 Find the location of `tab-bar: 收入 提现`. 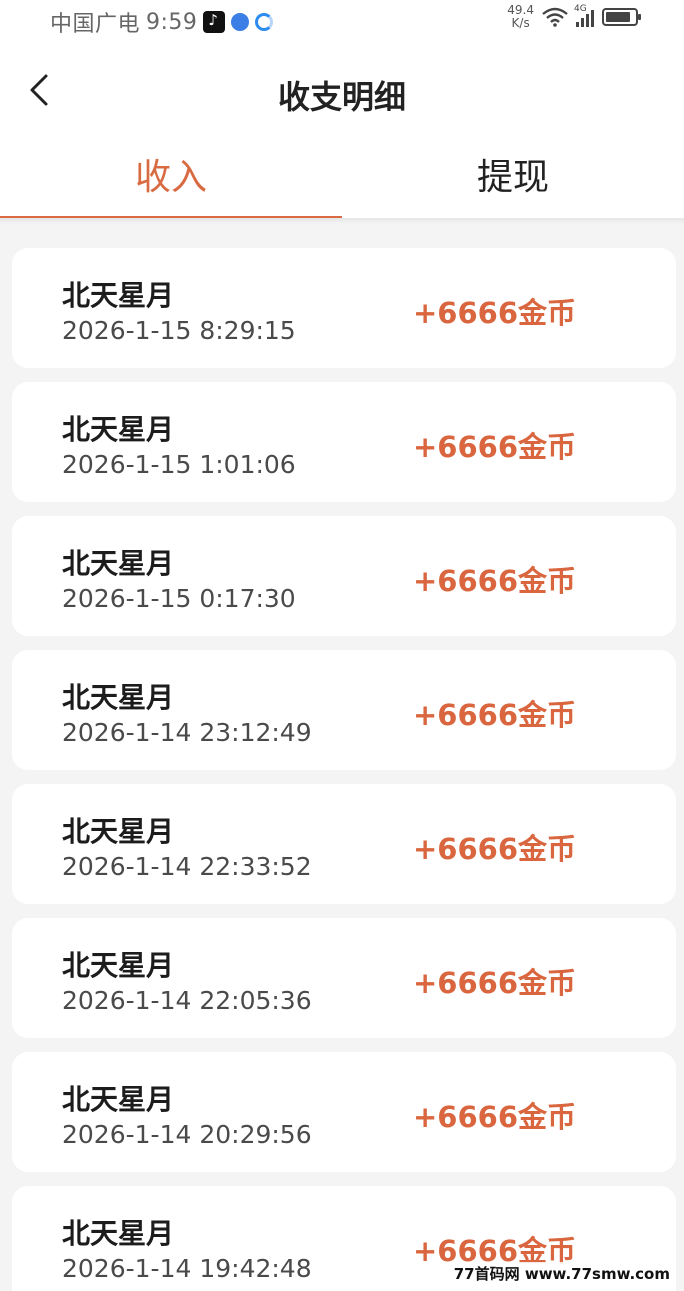

tab-bar: 收入 提现 is located at coordinates (342, 181).